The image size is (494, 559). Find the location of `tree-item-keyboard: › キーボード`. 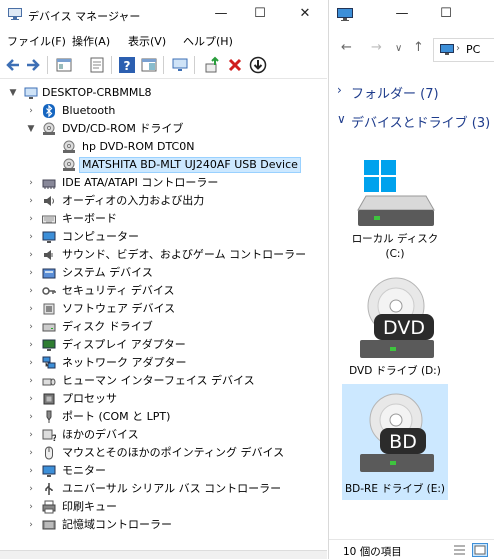

tree-item-keyboard: › キーボード is located at coordinates (163, 219).